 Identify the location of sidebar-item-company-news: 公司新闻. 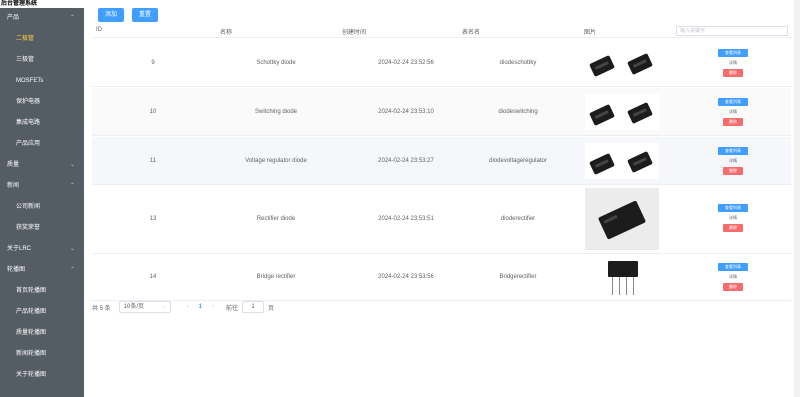
(42, 207).